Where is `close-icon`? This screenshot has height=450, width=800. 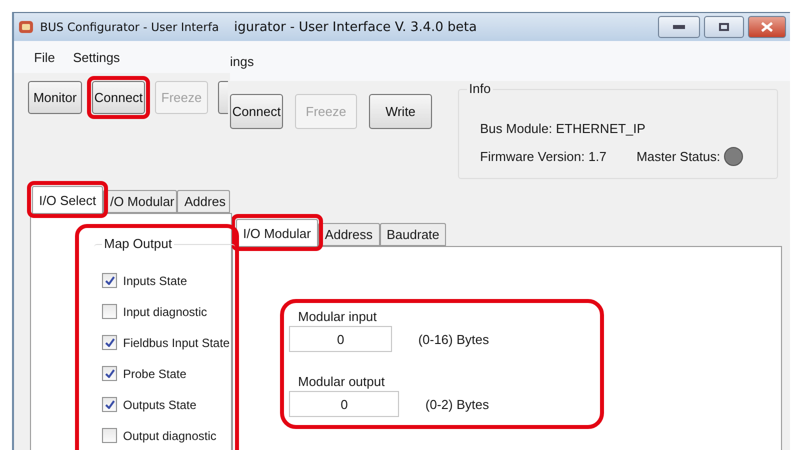
close-icon is located at coordinates (767, 27).